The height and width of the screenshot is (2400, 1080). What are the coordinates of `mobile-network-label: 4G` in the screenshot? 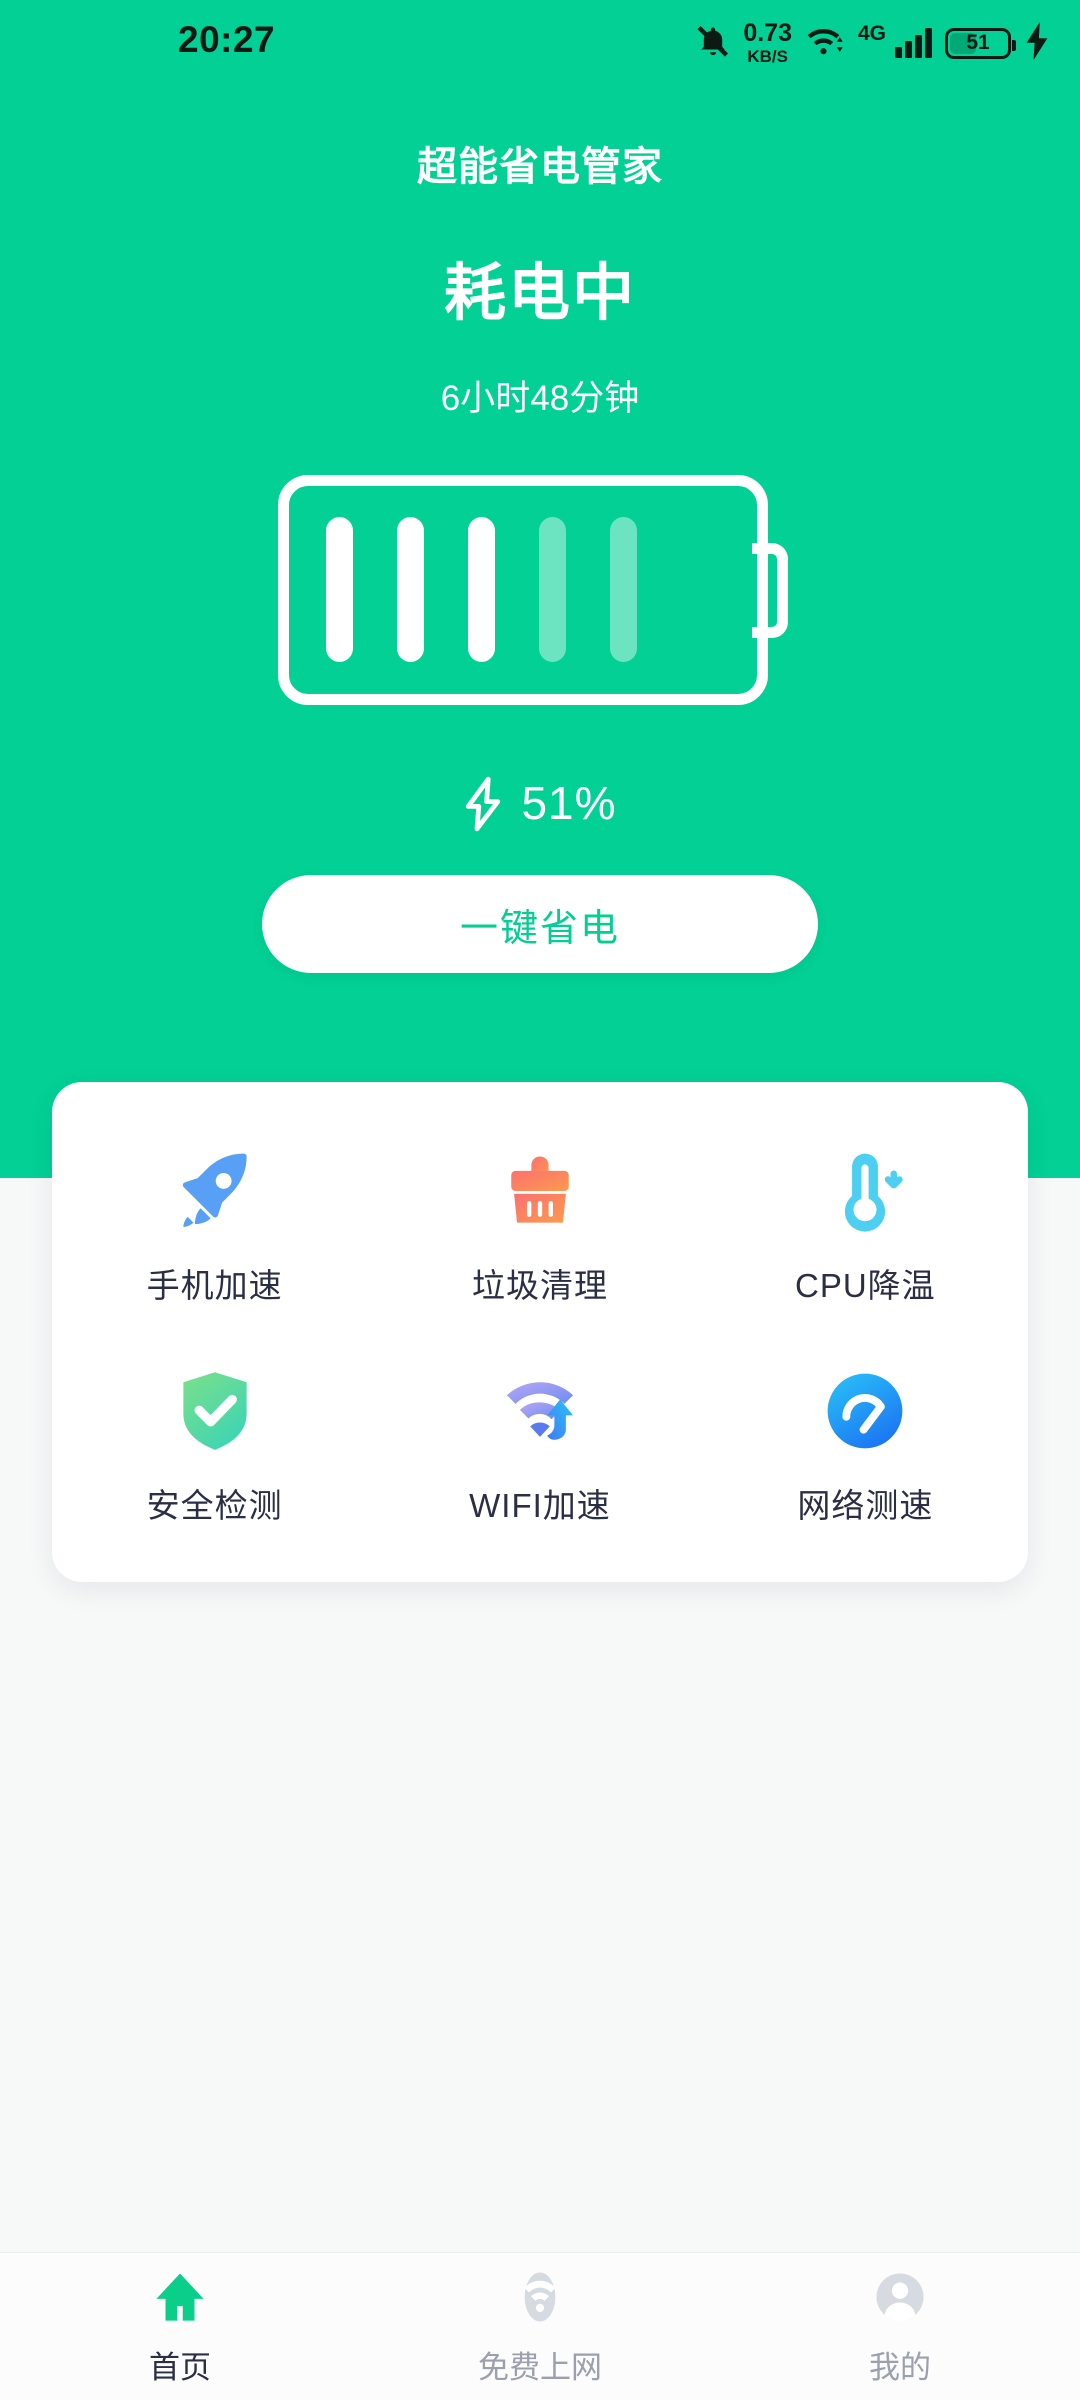 It's located at (871, 33).